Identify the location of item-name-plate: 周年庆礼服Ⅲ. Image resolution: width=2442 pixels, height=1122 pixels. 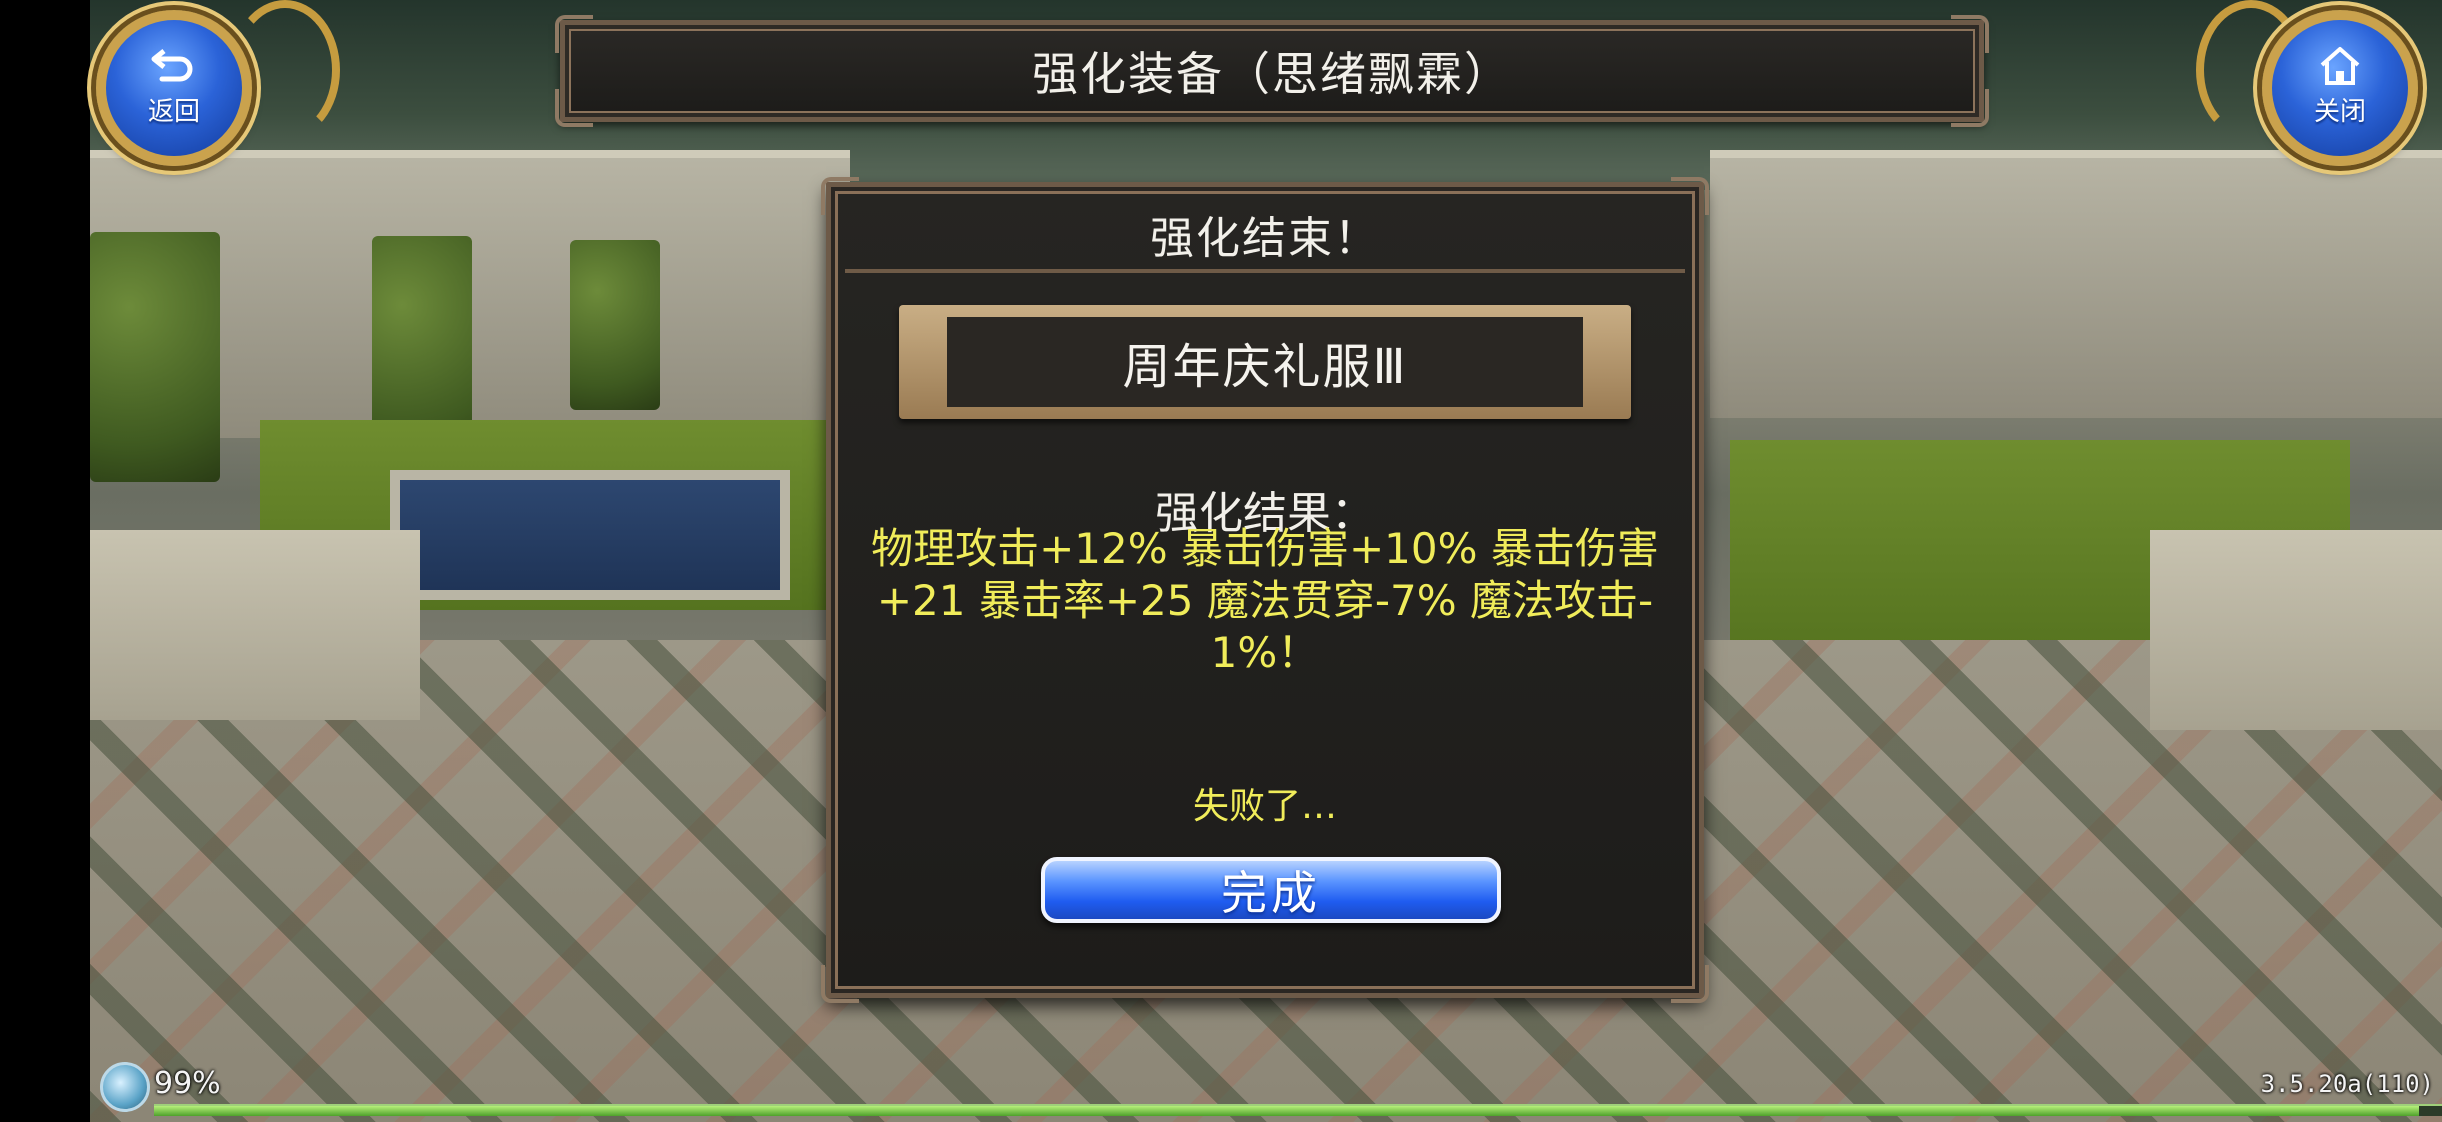
(1265, 362).